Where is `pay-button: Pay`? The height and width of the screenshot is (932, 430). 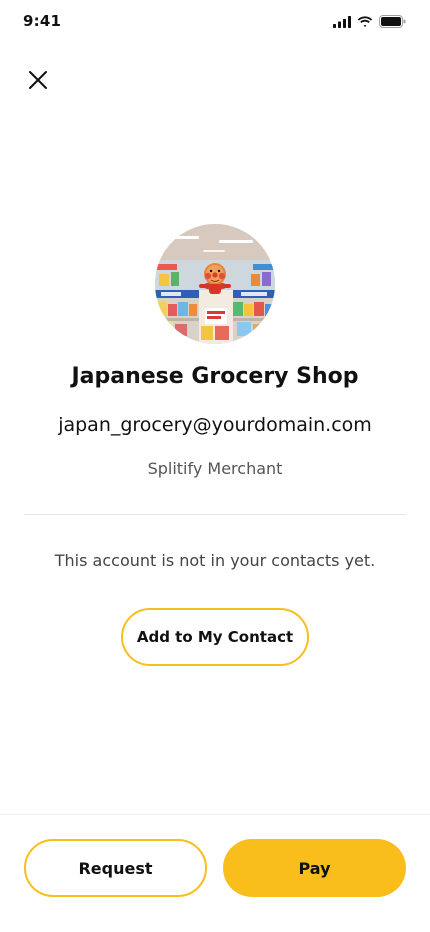
pay-button: Pay is located at coordinates (314, 868).